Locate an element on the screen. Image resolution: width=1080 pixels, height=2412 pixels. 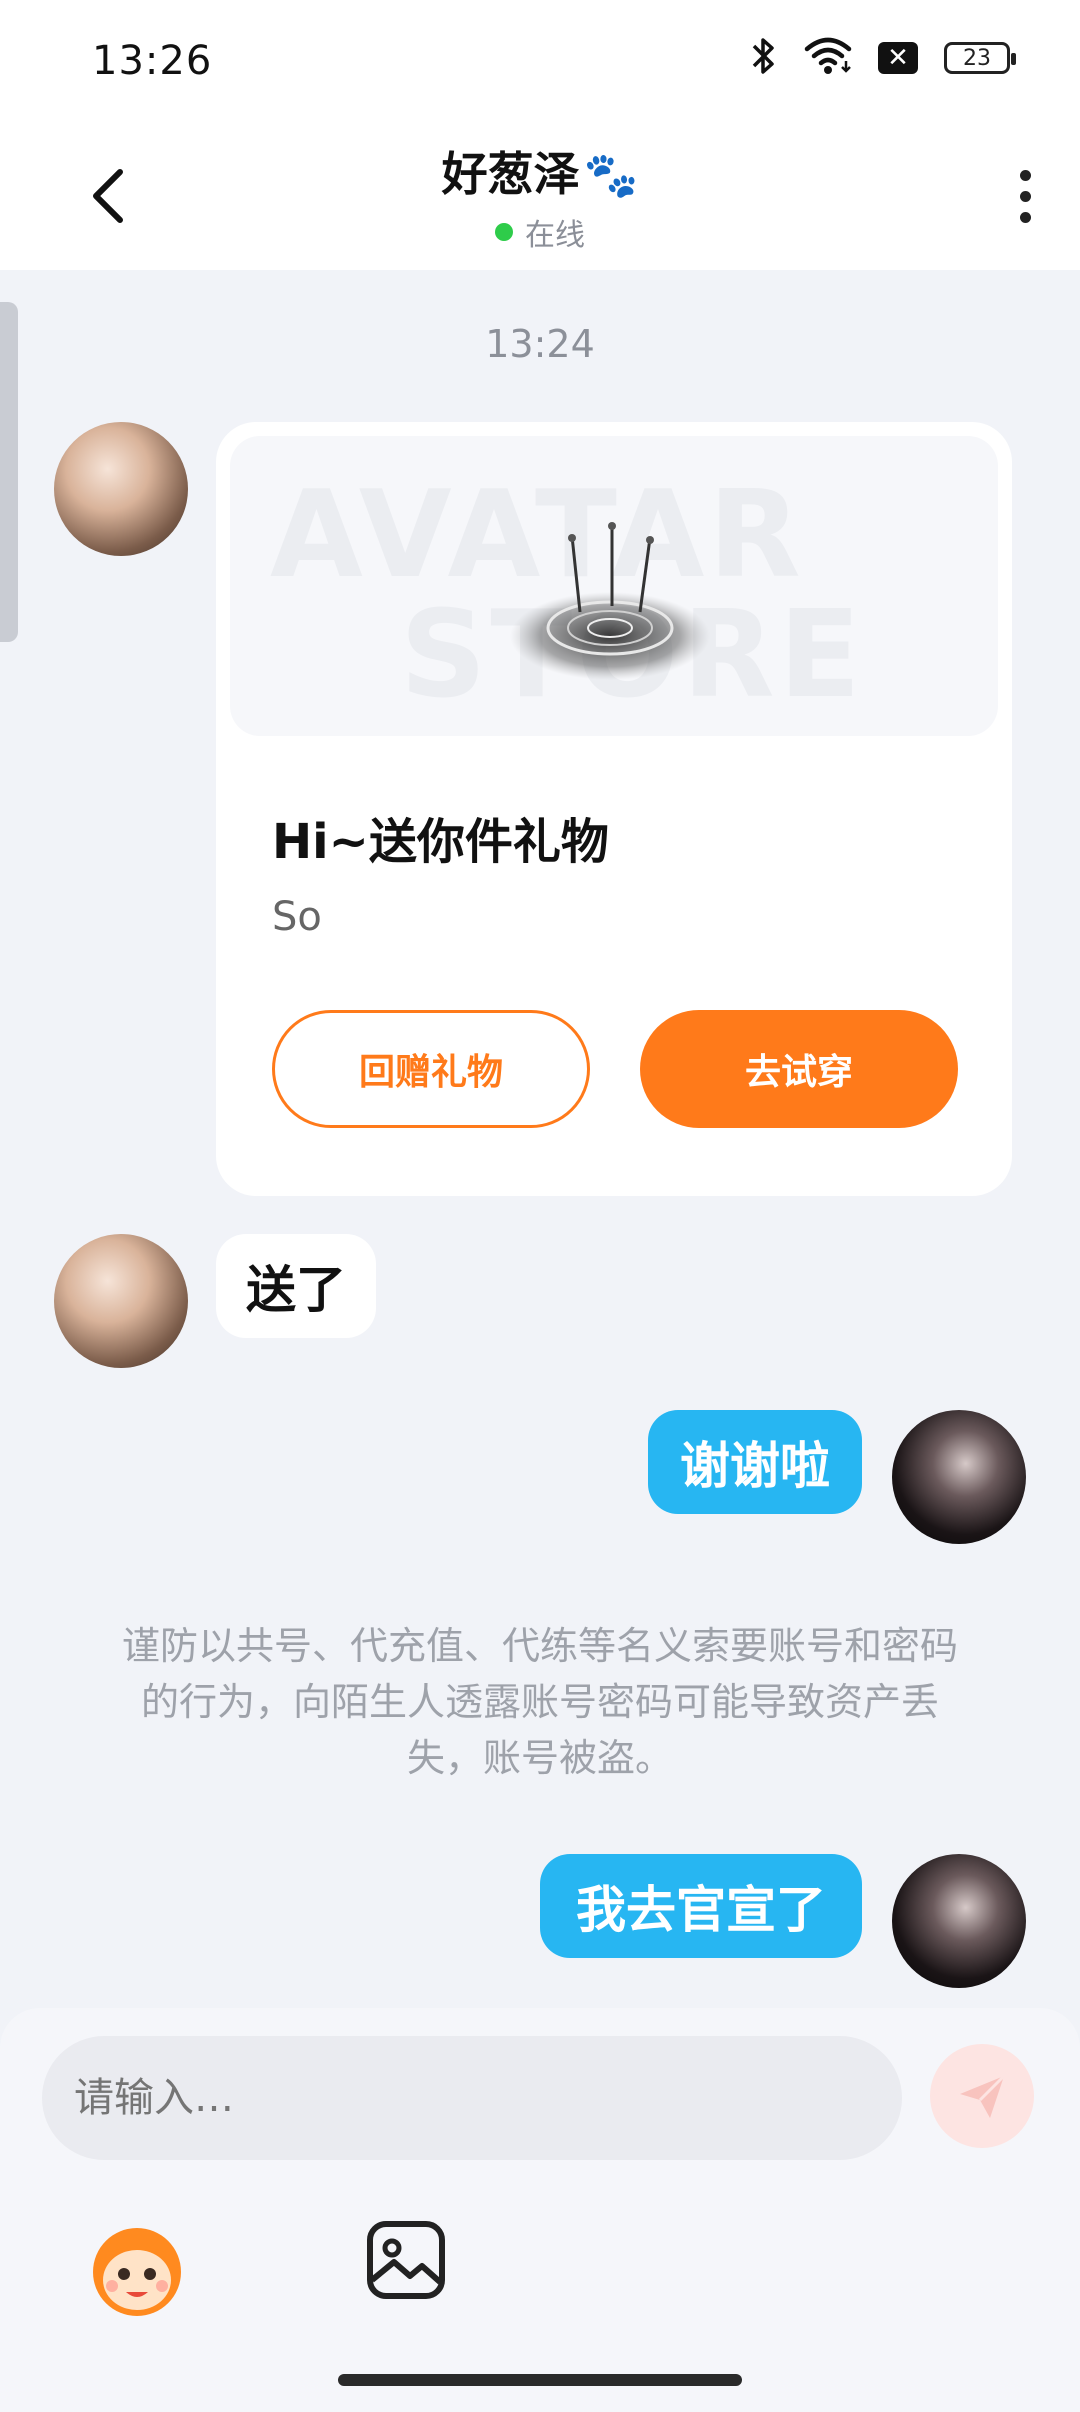
message-bubble-received: 送了 is located at coordinates (296, 1286).